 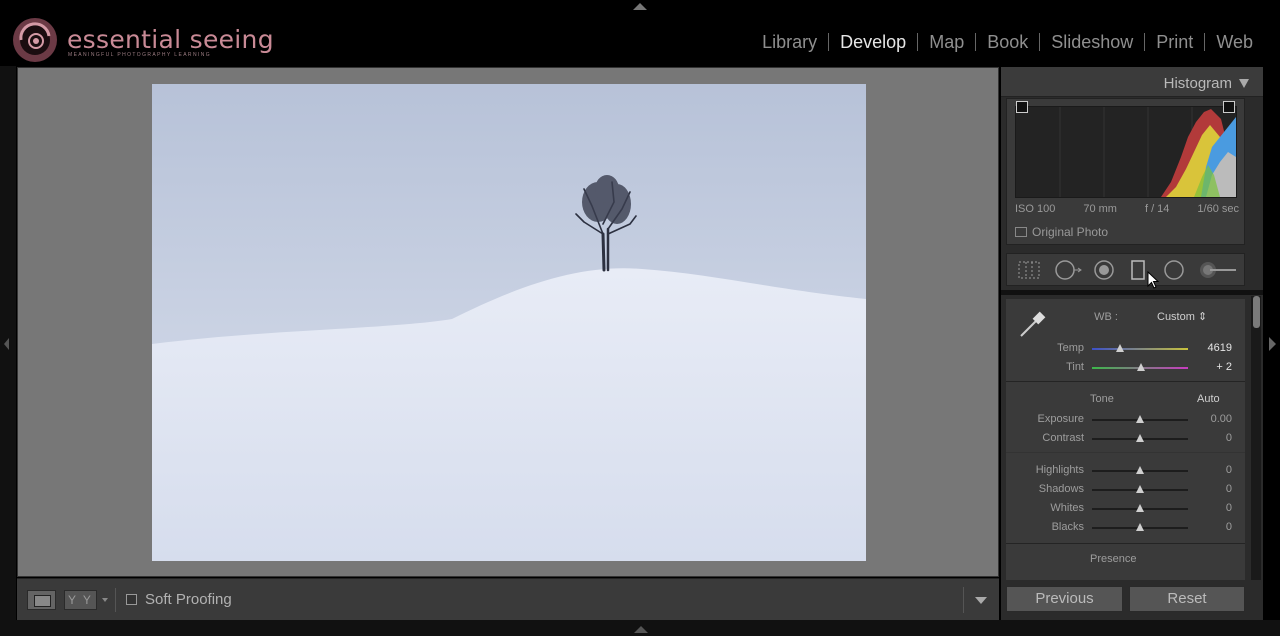 I want to click on module-book: Book, so click(x=1007, y=42).